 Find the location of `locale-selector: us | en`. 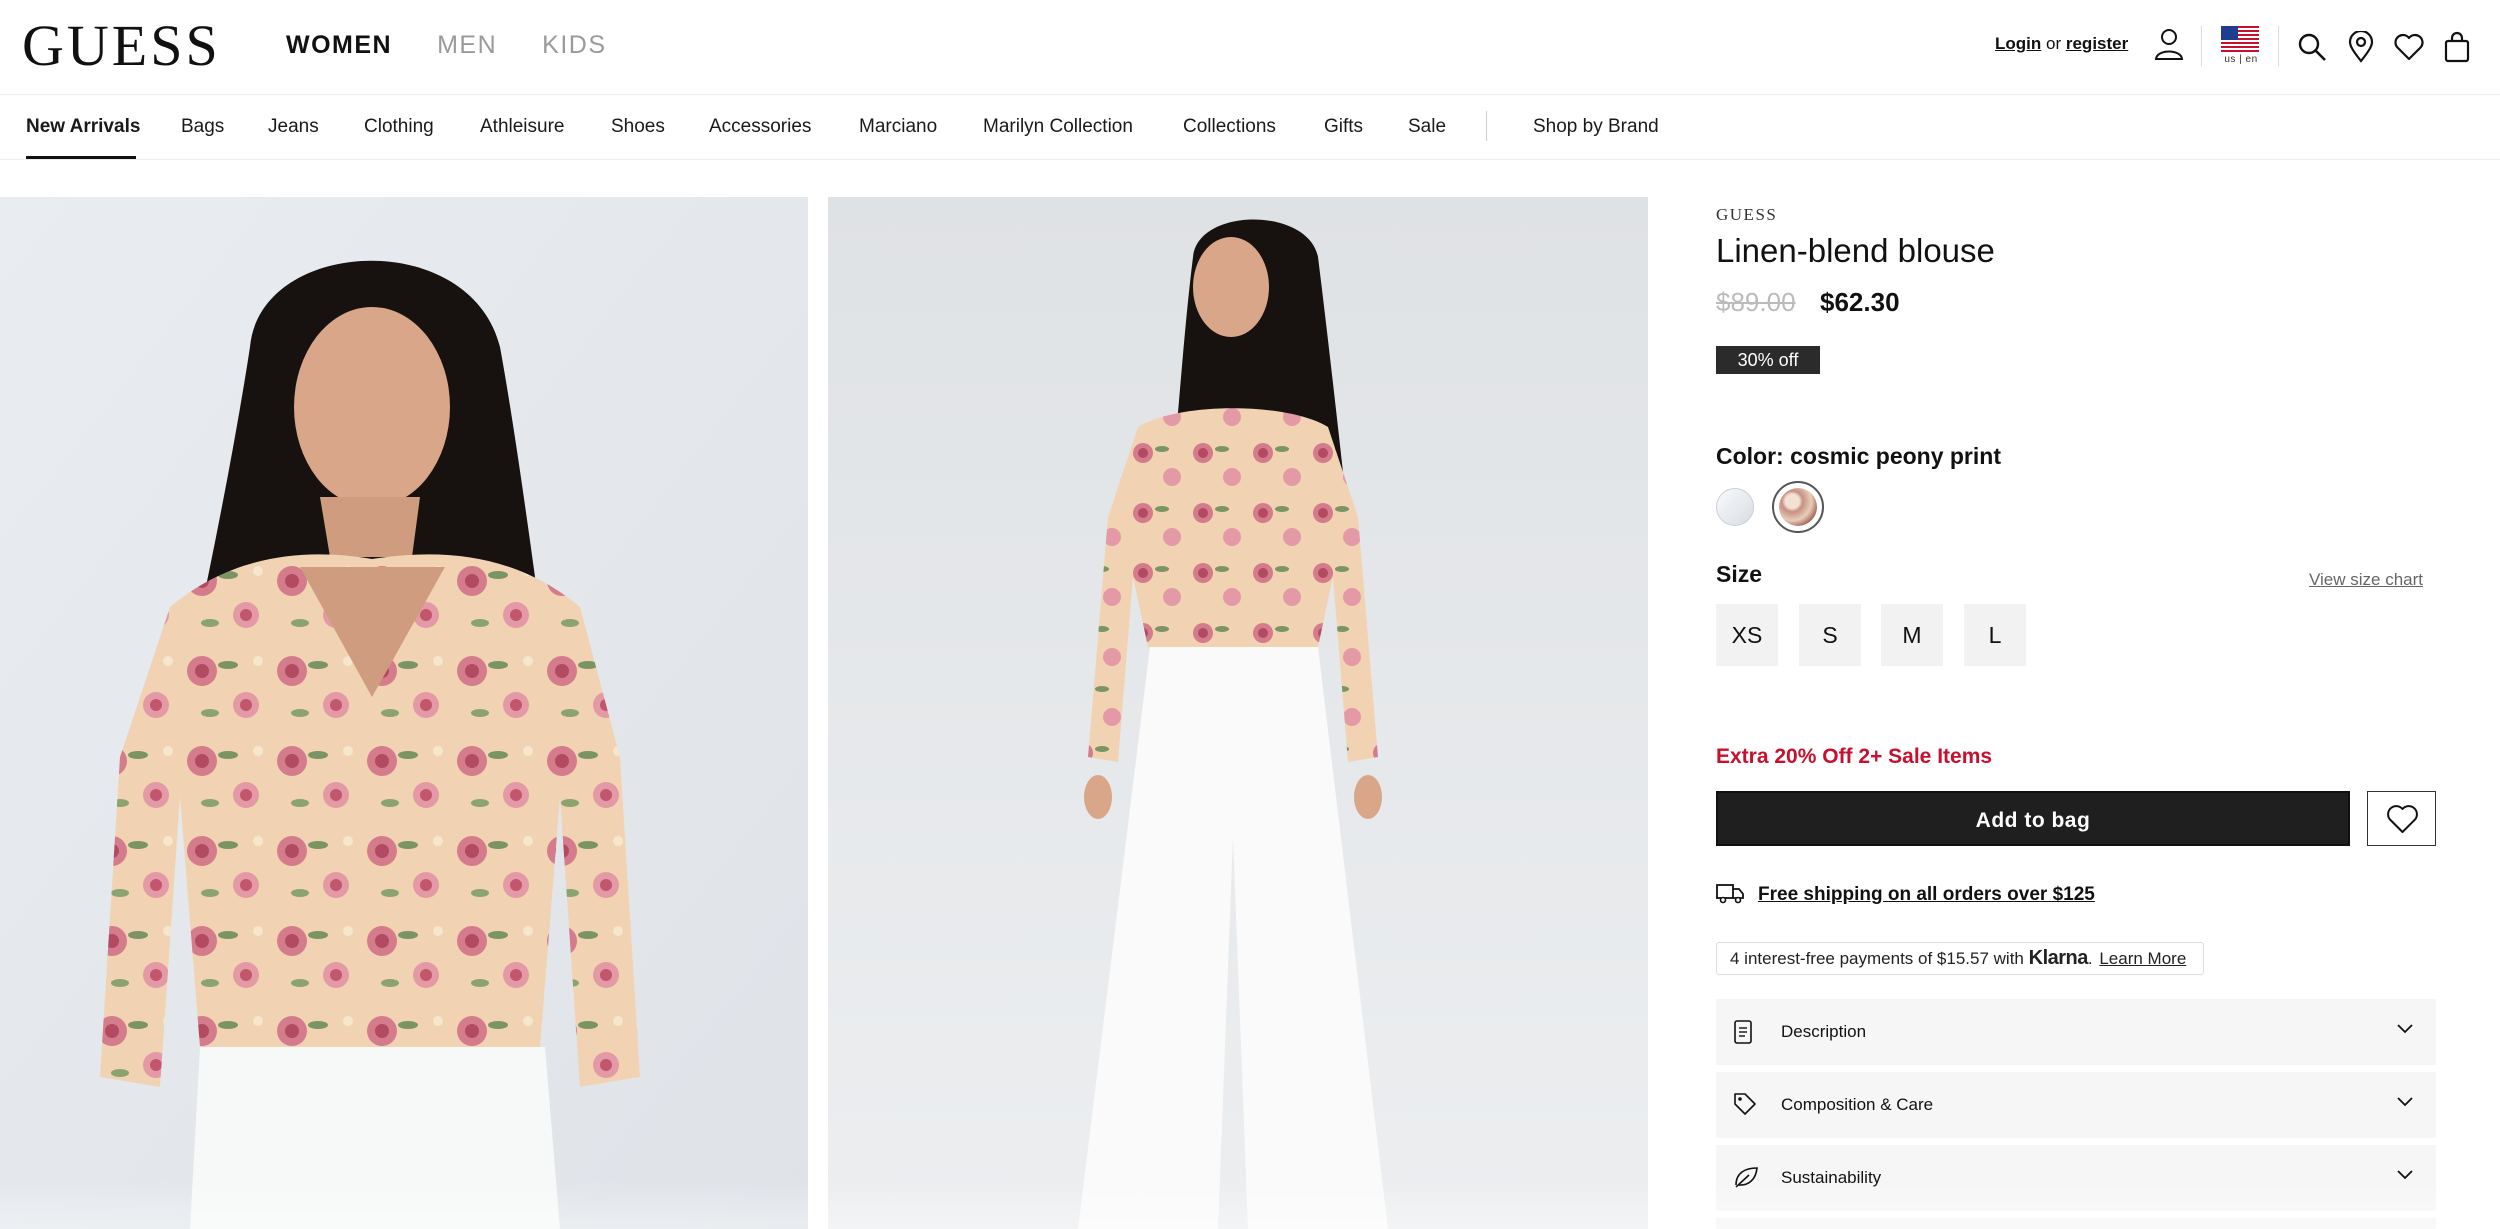

locale-selector: us | en is located at coordinates (2241, 48).